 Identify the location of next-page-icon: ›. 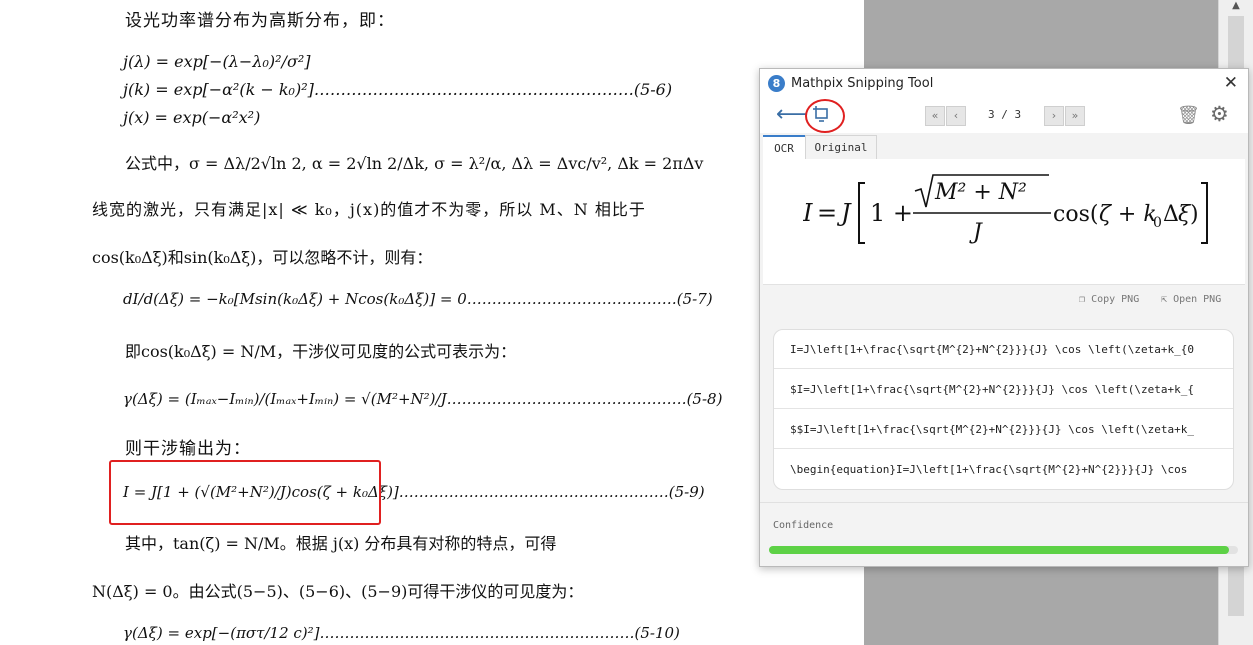
(1054, 116).